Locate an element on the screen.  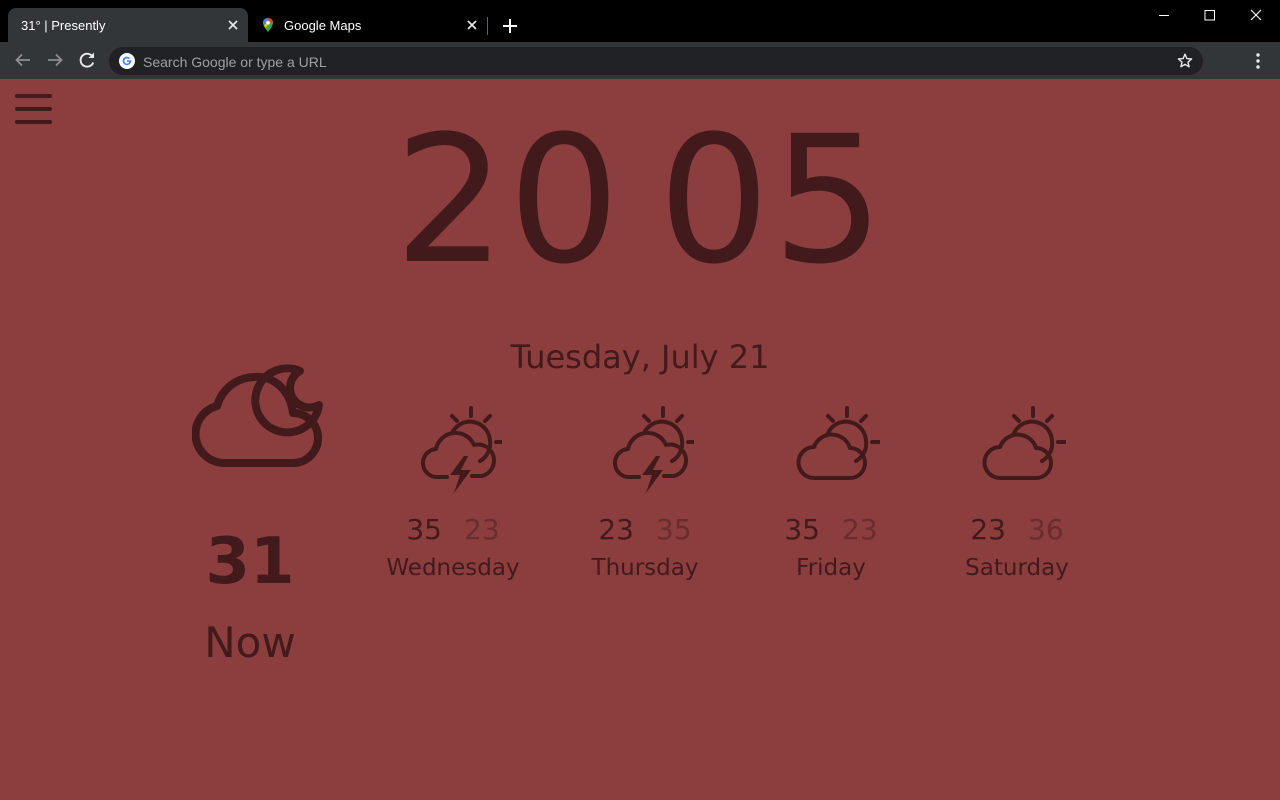
forecast-day: 23 35 Thursday is located at coordinates (645, 498).